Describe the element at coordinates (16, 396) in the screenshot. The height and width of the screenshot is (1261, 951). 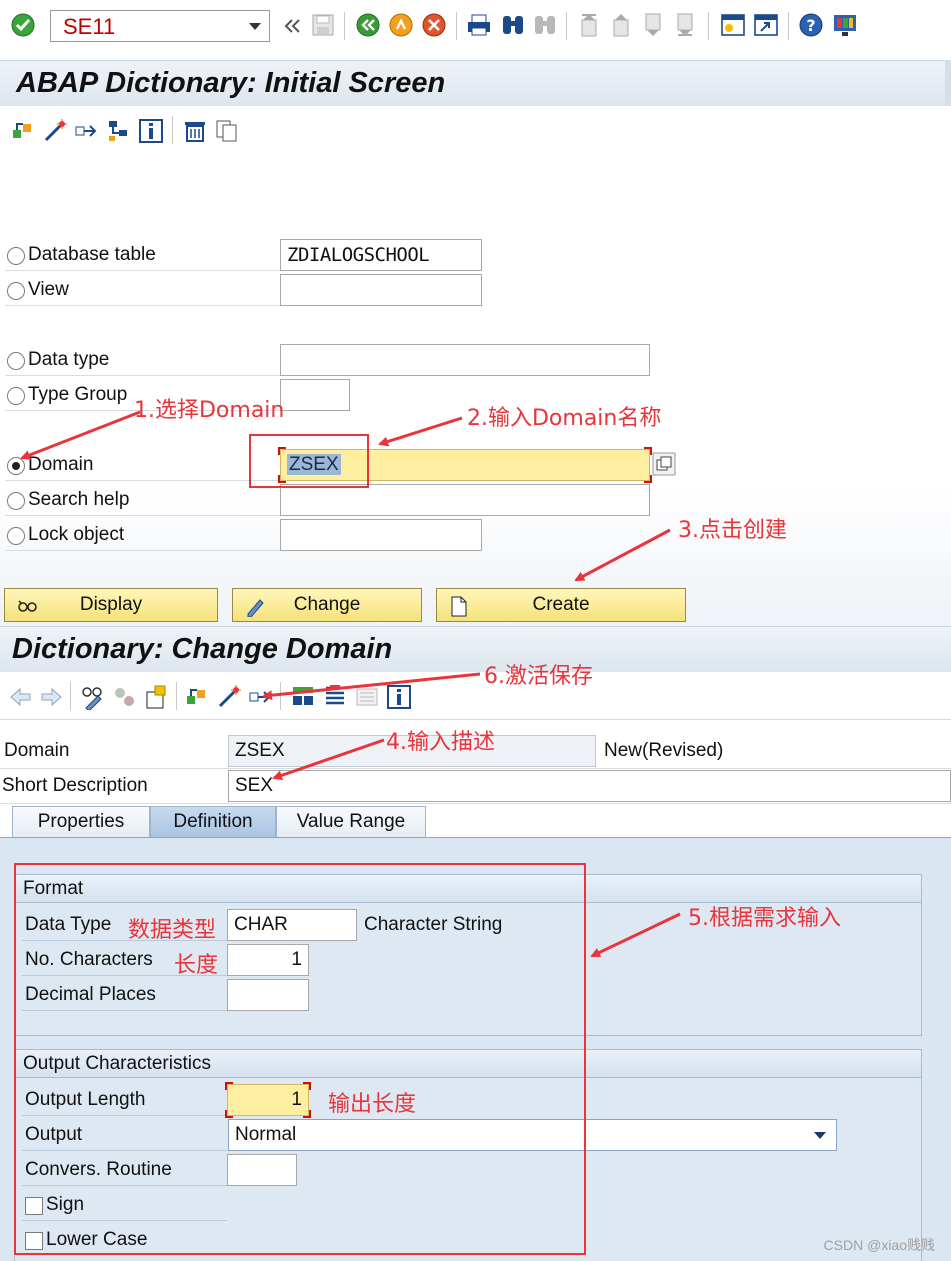
I see `radio-type-group` at that location.